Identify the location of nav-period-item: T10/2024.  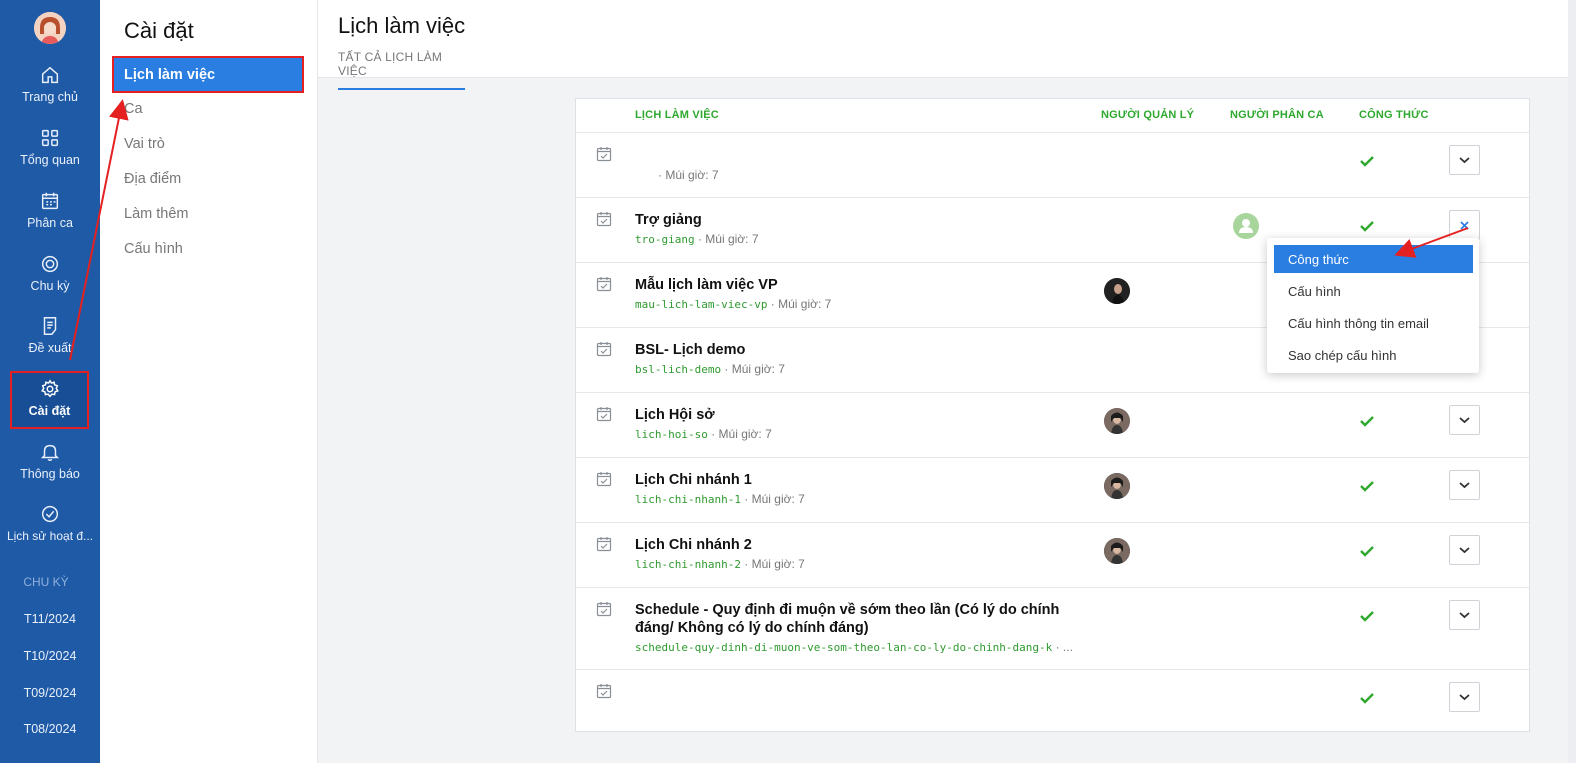
(50, 656).